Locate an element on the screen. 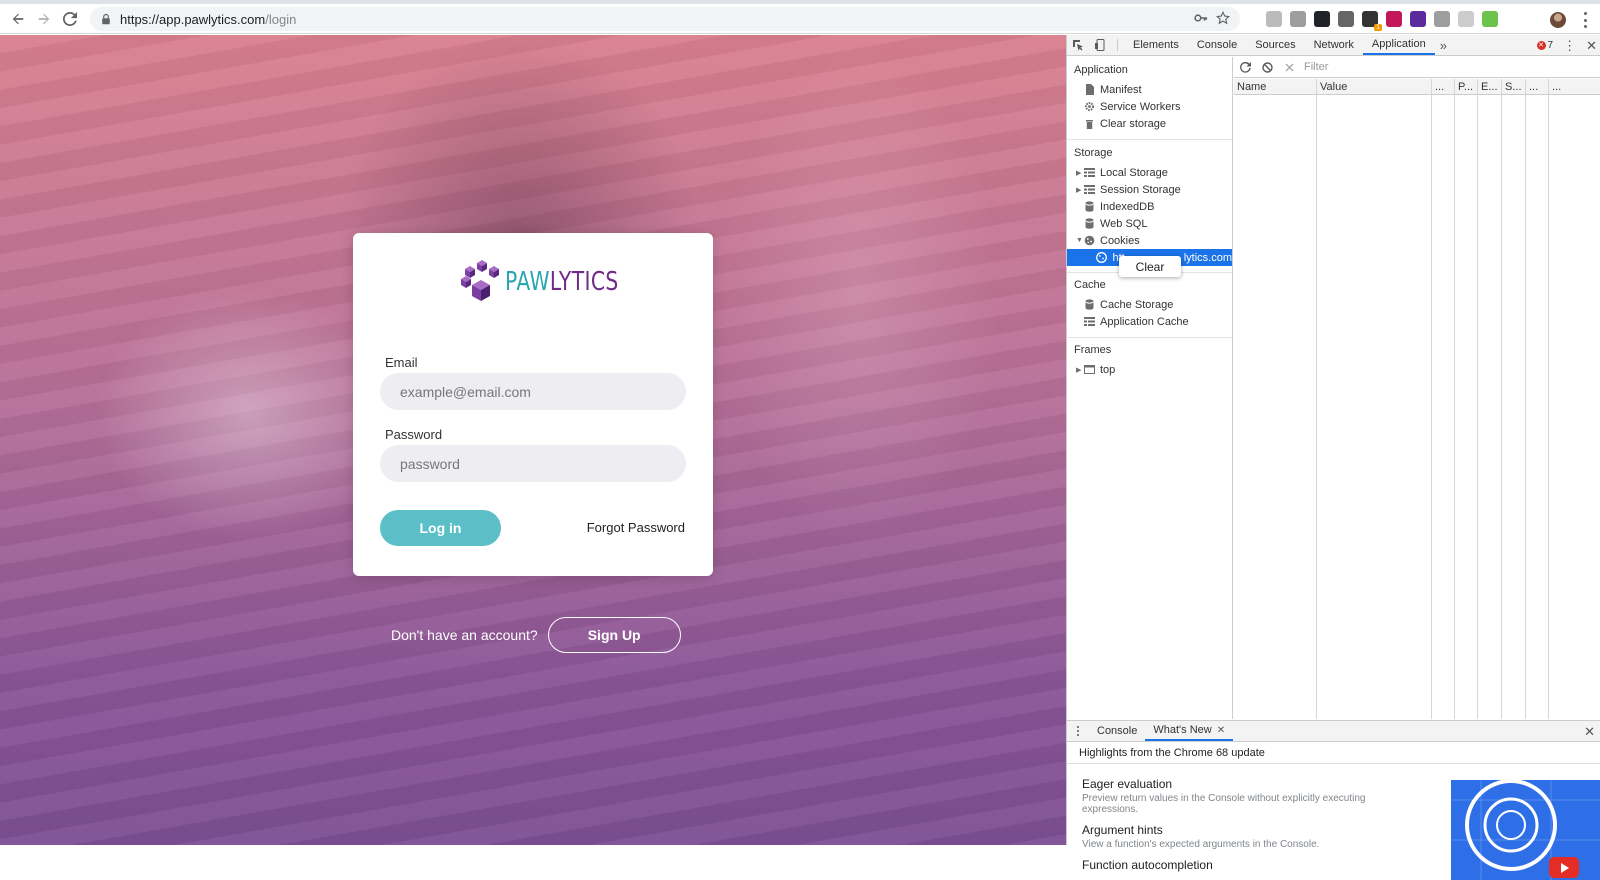 The width and height of the screenshot is (1600, 880). sidebar-item-service-workers: Service Workers is located at coordinates (1149, 106).